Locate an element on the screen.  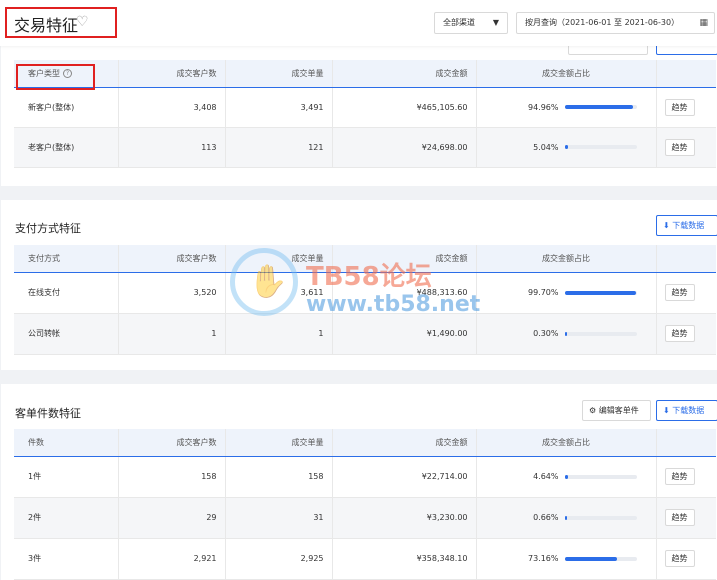
customers-cell: 2,921 is located at coordinates (172, 559).